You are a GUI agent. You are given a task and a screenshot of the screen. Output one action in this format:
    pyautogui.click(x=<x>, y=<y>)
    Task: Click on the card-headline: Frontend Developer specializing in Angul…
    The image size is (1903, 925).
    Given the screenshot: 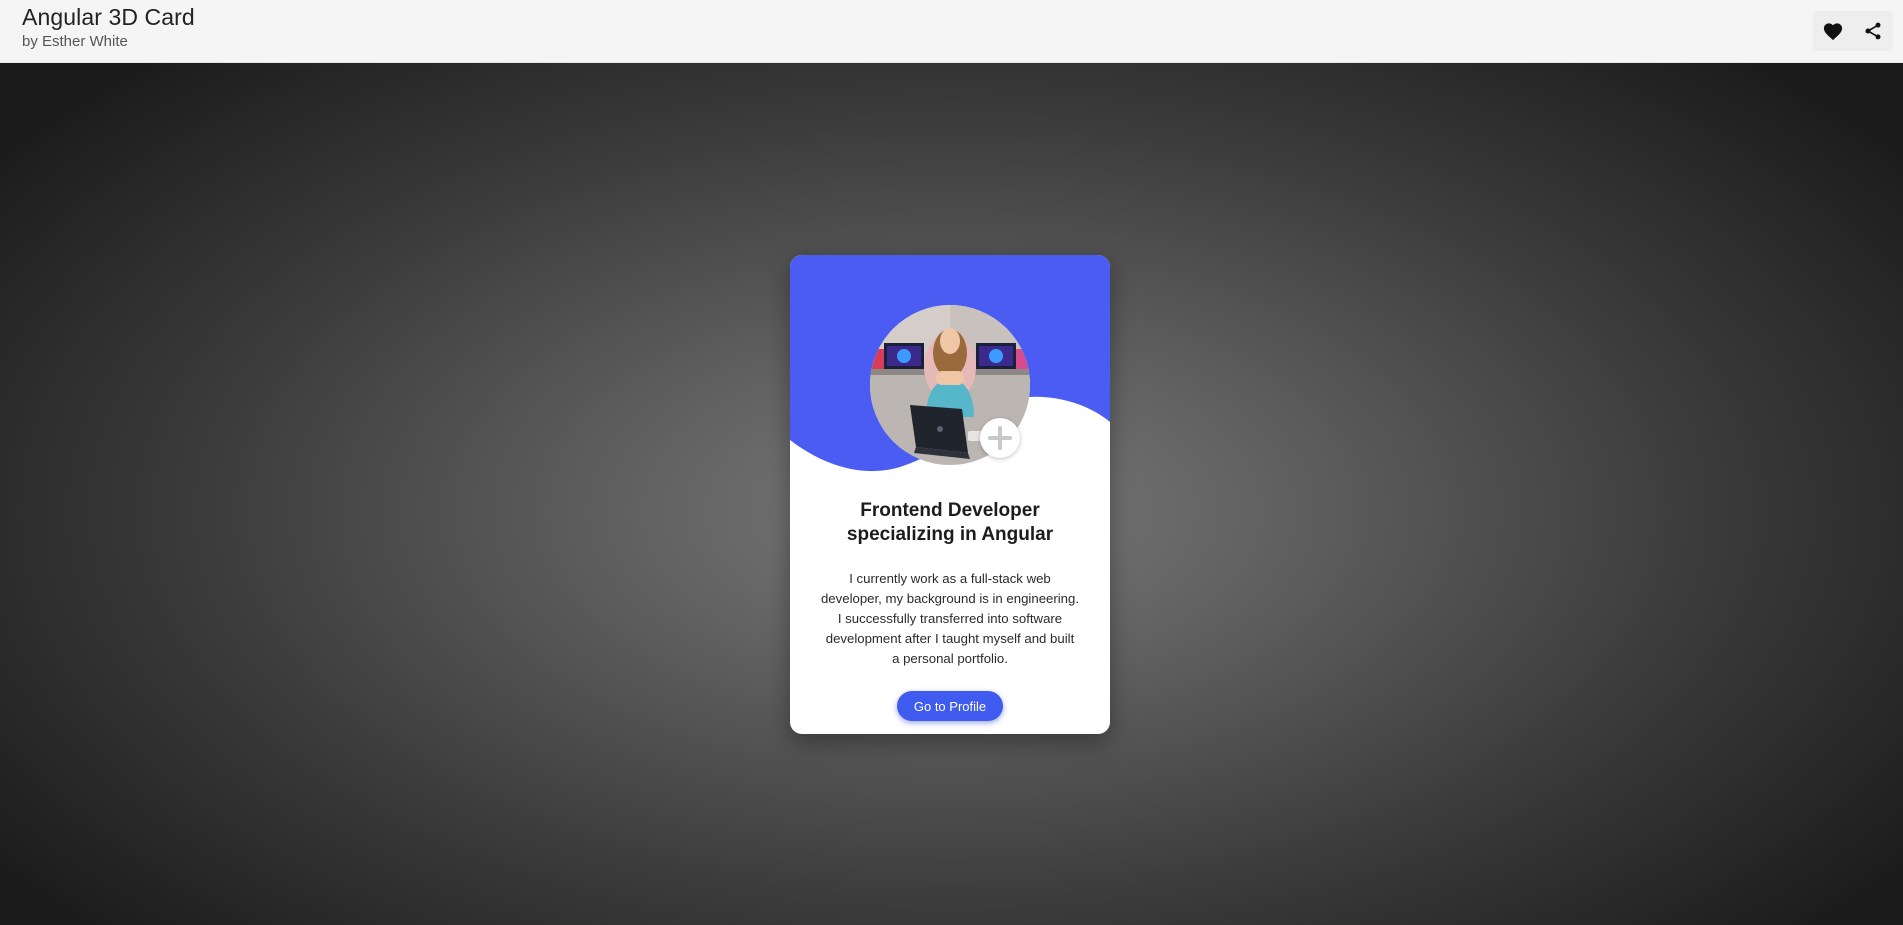 What is the action you would take?
    pyautogui.click(x=950, y=523)
    